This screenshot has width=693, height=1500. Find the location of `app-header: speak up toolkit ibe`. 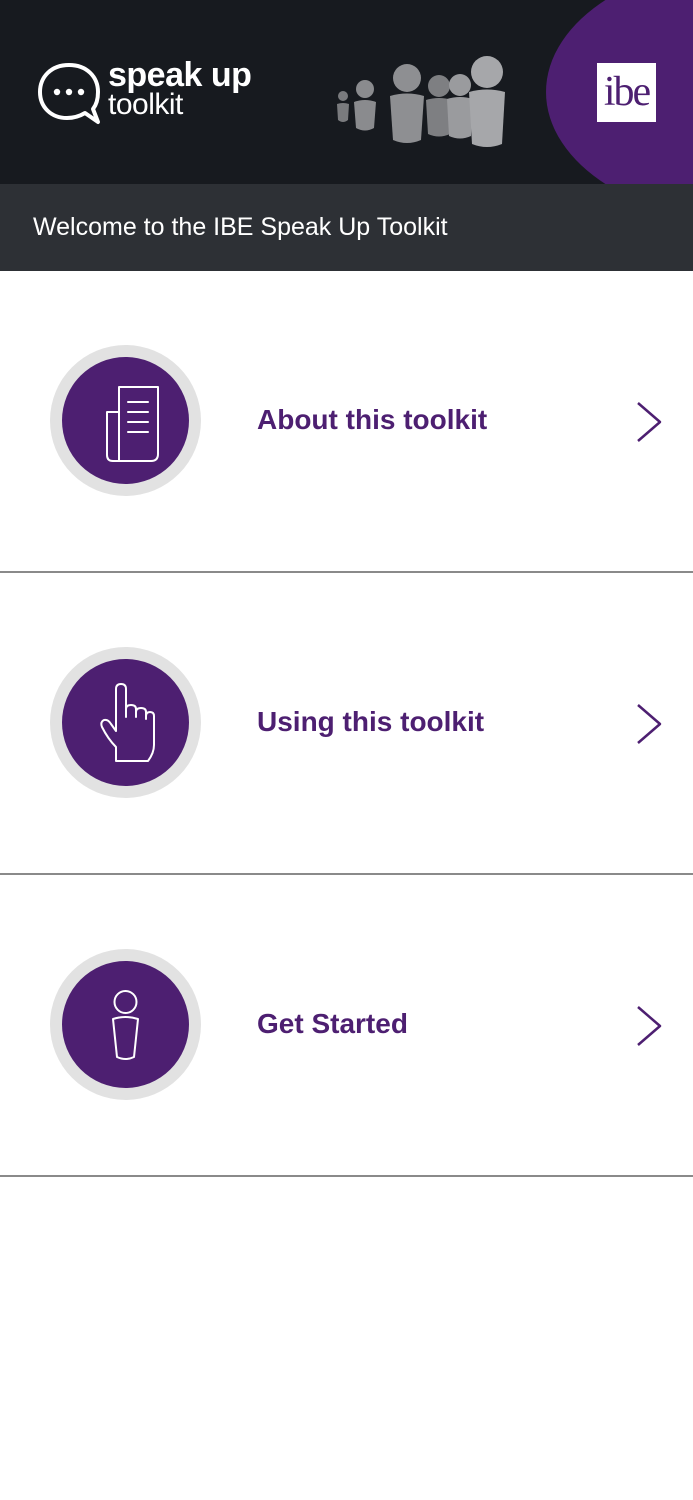

app-header: speak up toolkit ibe is located at coordinates (346, 92).